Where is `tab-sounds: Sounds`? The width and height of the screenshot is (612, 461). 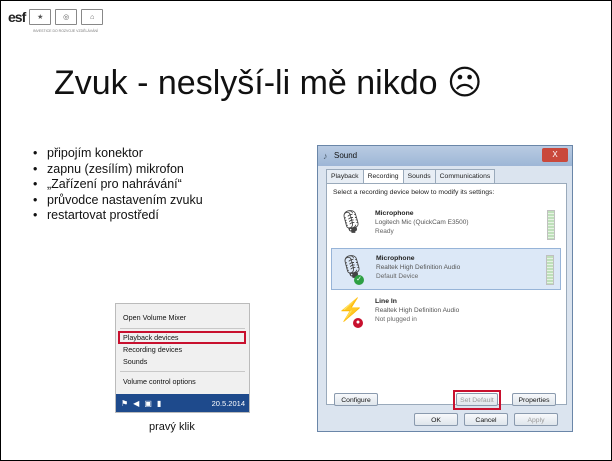
tab-sounds: Sounds is located at coordinates (419, 176).